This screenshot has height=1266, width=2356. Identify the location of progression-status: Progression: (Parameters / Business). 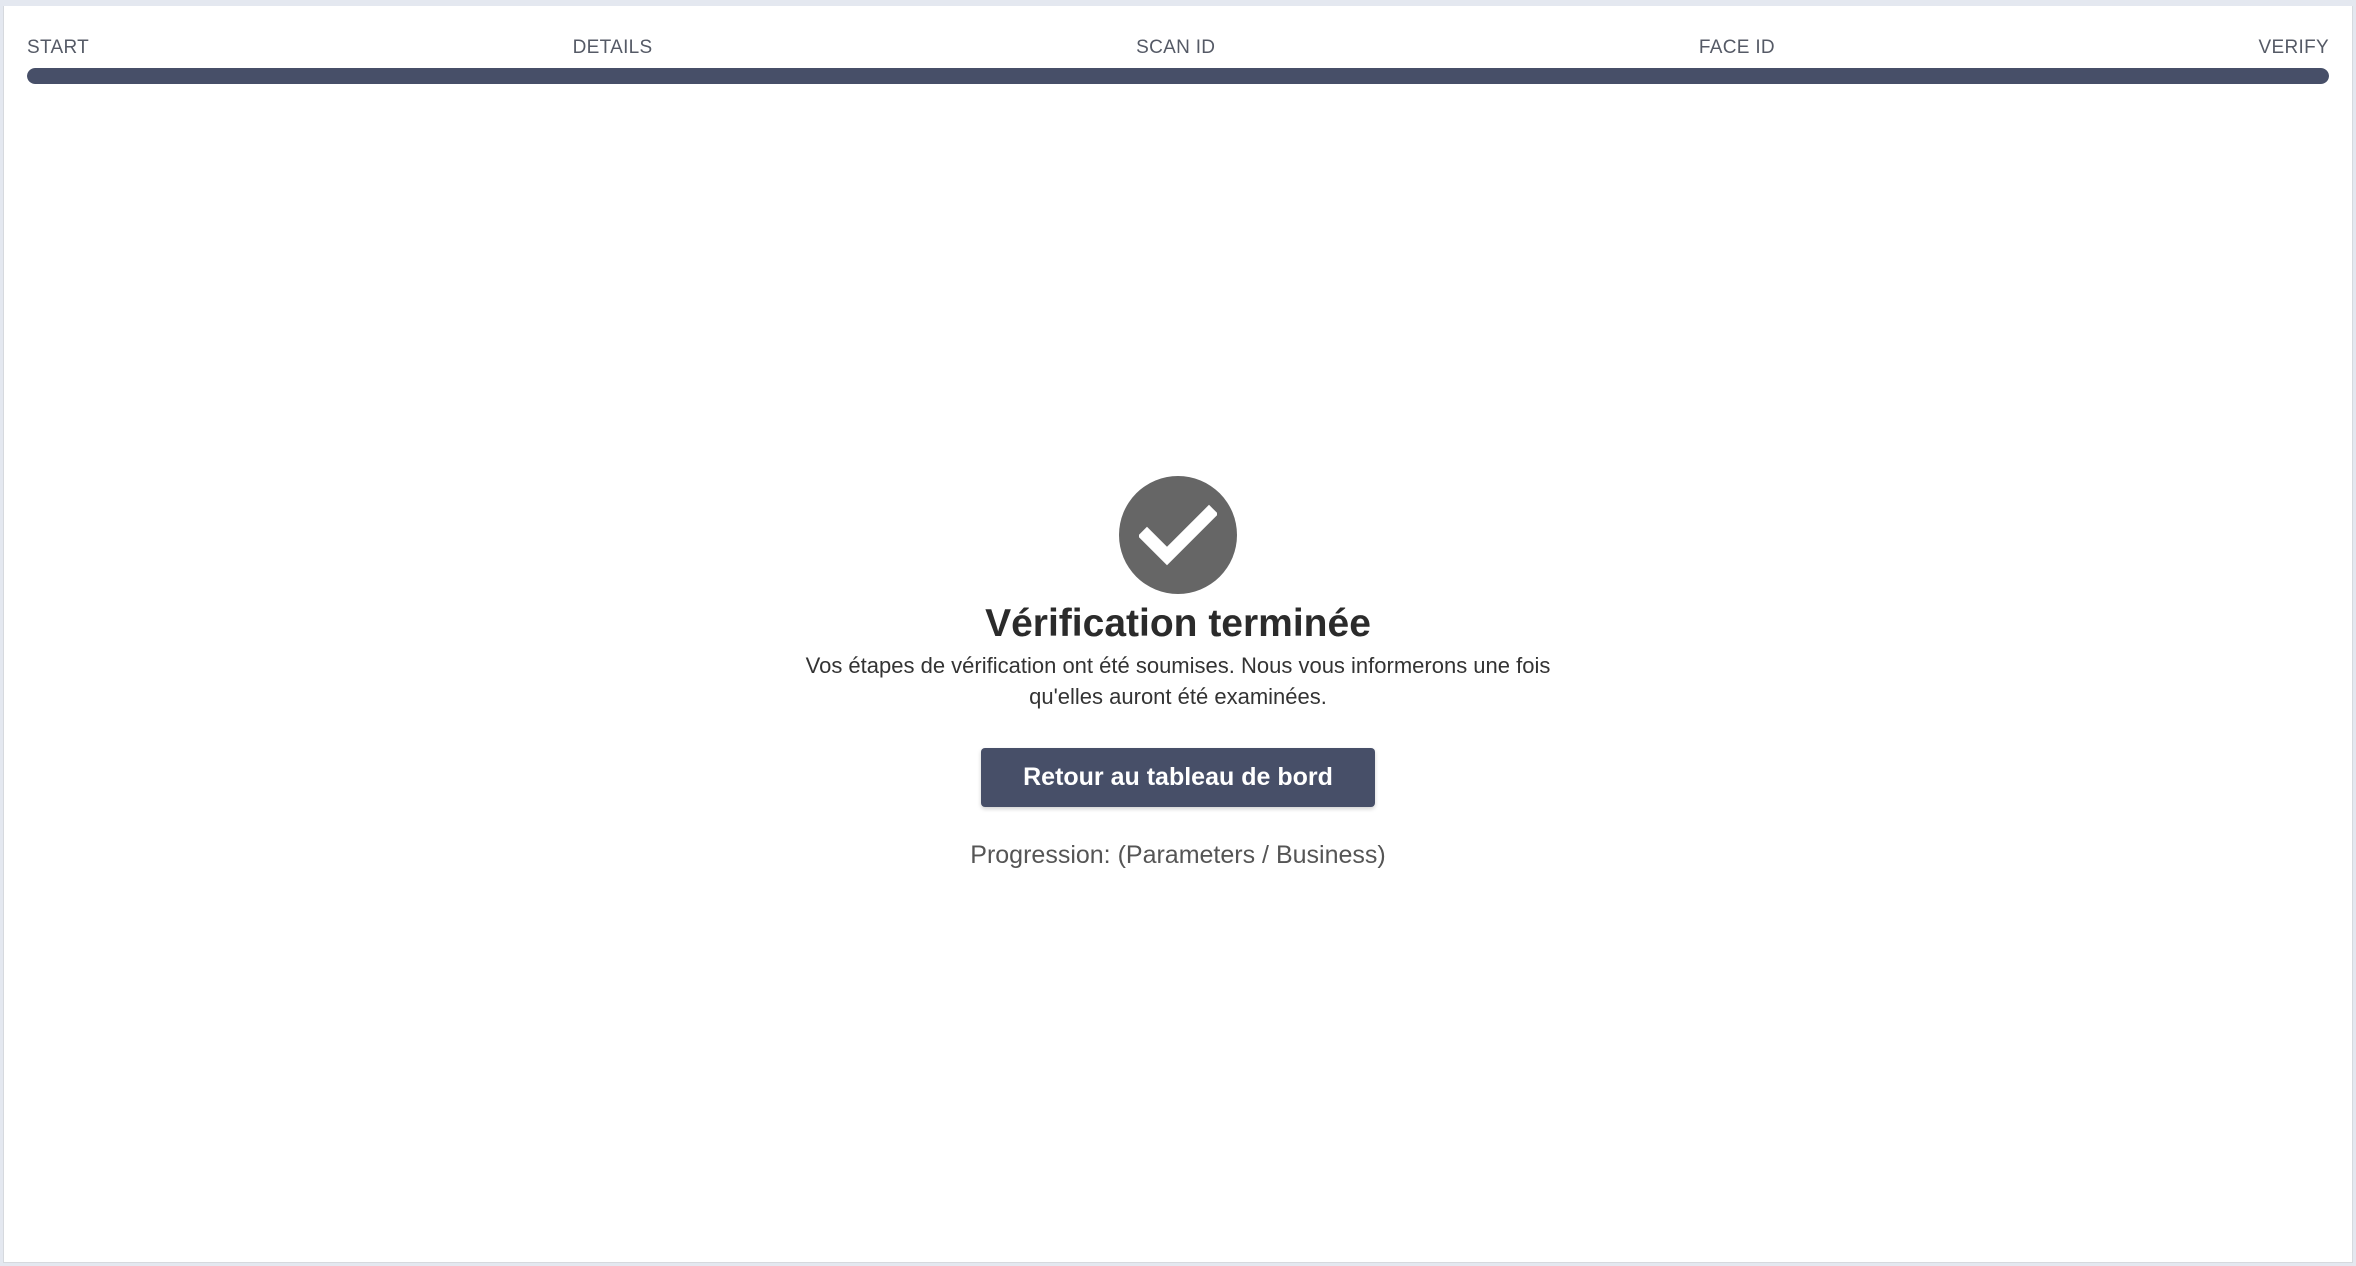
(1178, 855).